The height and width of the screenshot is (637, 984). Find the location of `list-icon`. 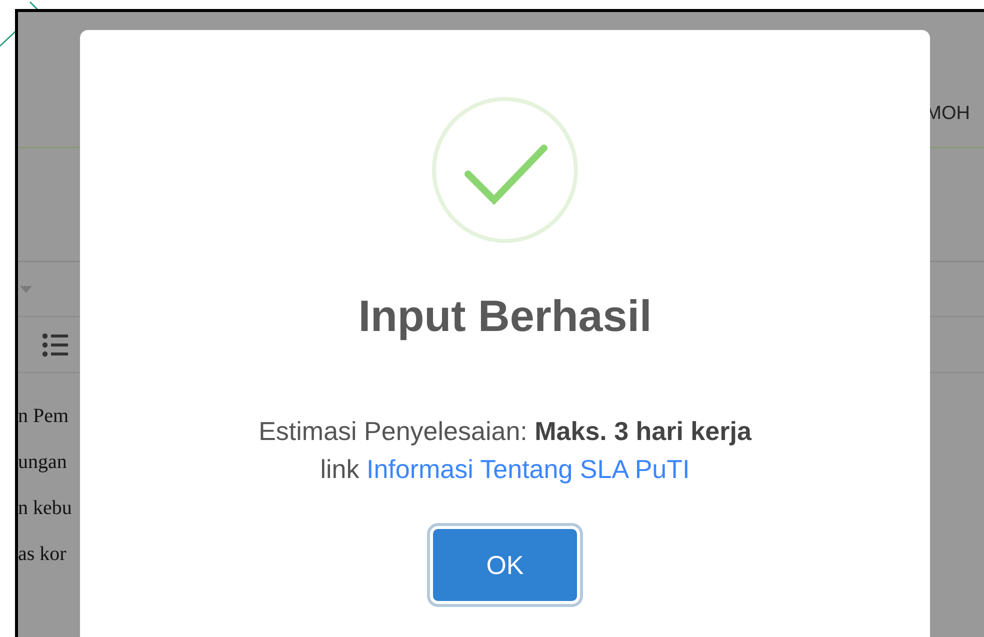

list-icon is located at coordinates (55, 344).